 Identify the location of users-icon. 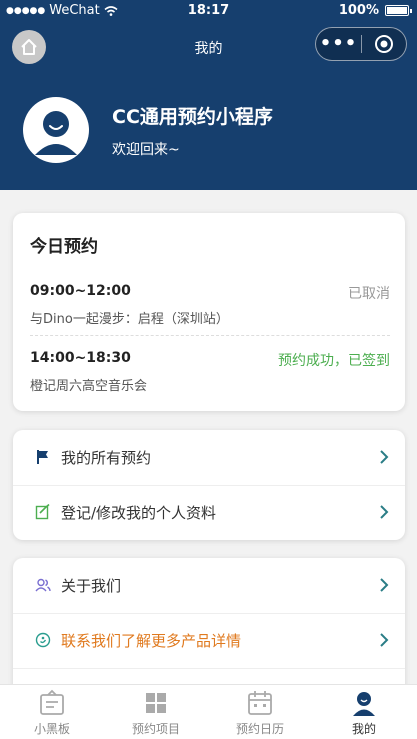
(43, 585).